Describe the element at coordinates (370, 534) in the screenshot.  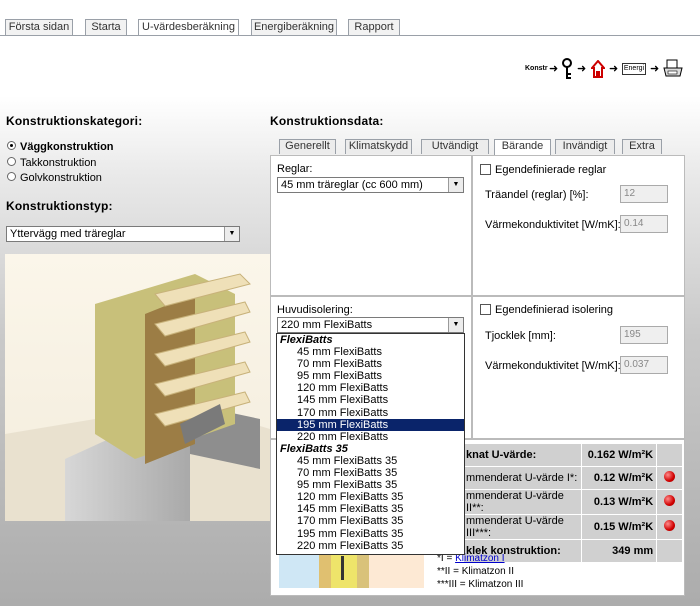
I see `dropdown-option: 195 mm FlexiBatts 35` at that location.